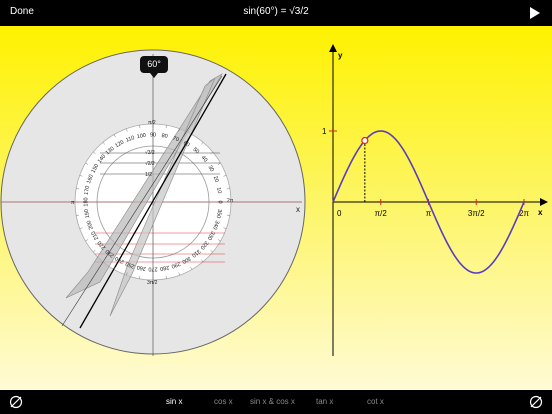 Image resolution: width=552 pixels, height=414 pixels. I want to click on tab-sin-cos: sin x & cos x, so click(272, 401).